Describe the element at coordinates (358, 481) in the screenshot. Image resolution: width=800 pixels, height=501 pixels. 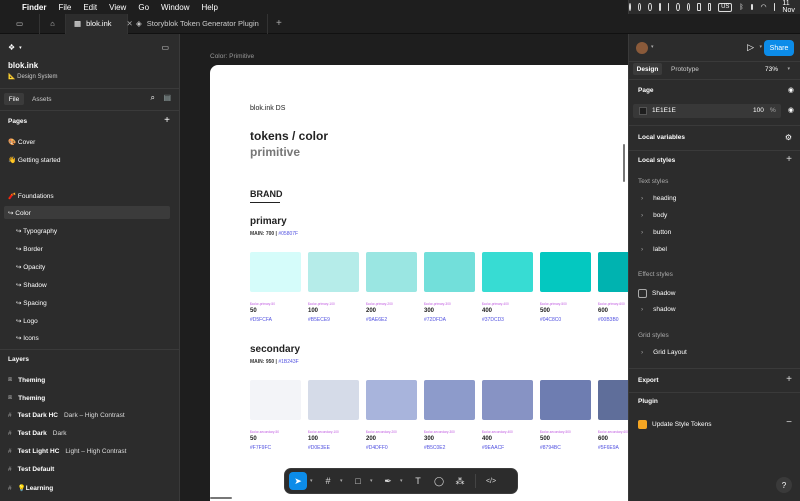
I see `rectangle-tool-icon: □` at that location.